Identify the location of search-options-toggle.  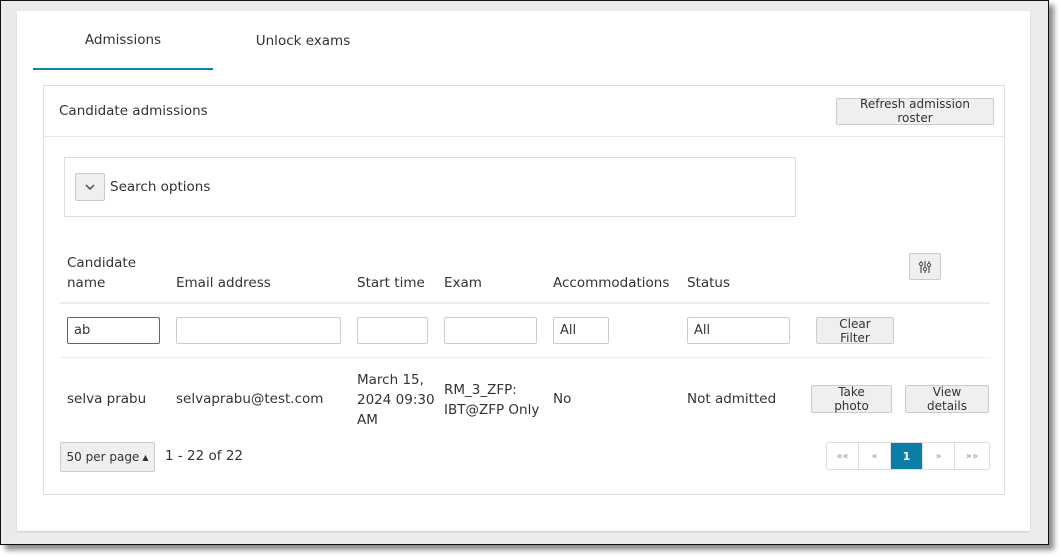
(90, 187).